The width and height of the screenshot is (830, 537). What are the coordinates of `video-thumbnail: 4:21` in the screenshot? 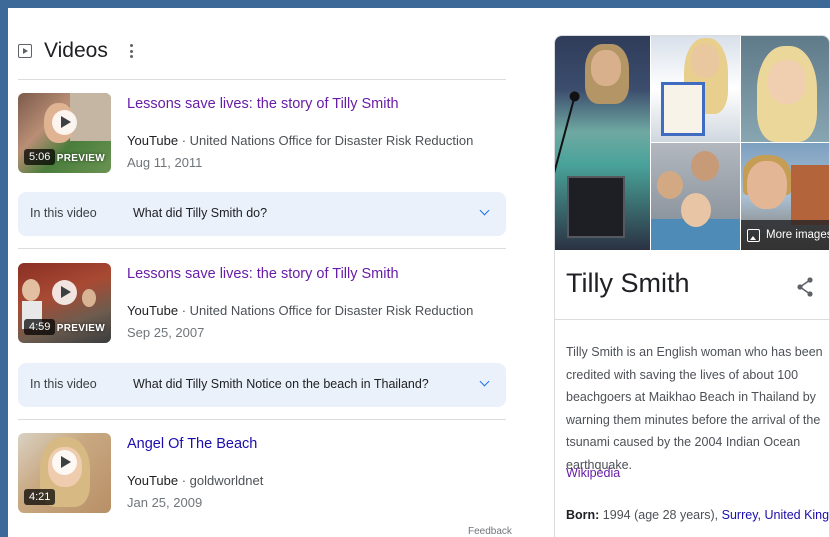 It's located at (64, 473).